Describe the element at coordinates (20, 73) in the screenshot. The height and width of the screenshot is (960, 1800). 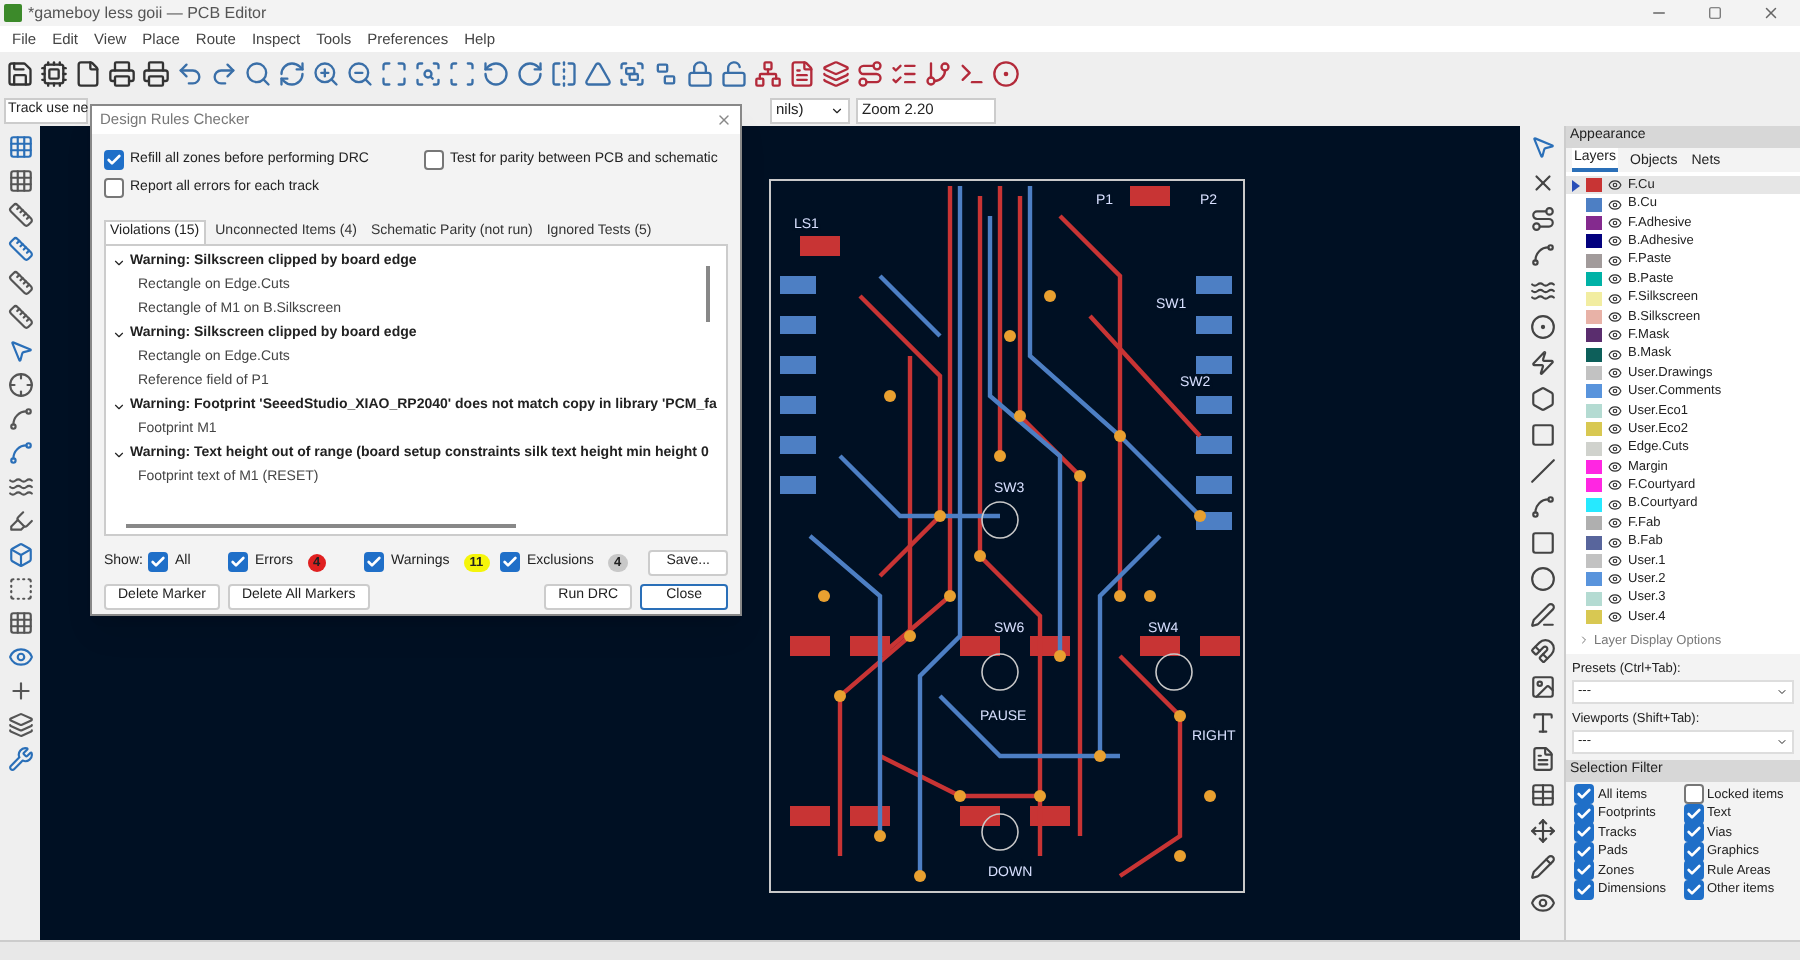
I see `save-icon` at that location.